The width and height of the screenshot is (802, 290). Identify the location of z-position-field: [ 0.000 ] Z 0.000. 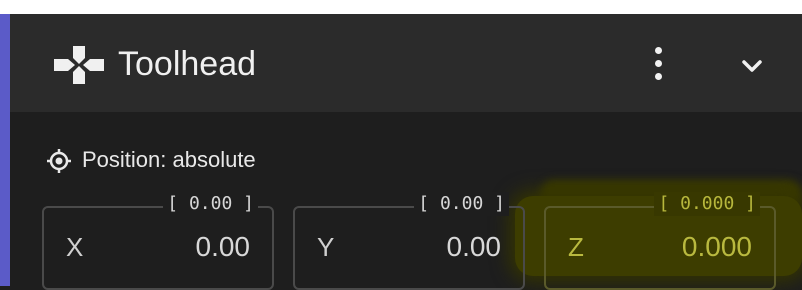
(660, 241).